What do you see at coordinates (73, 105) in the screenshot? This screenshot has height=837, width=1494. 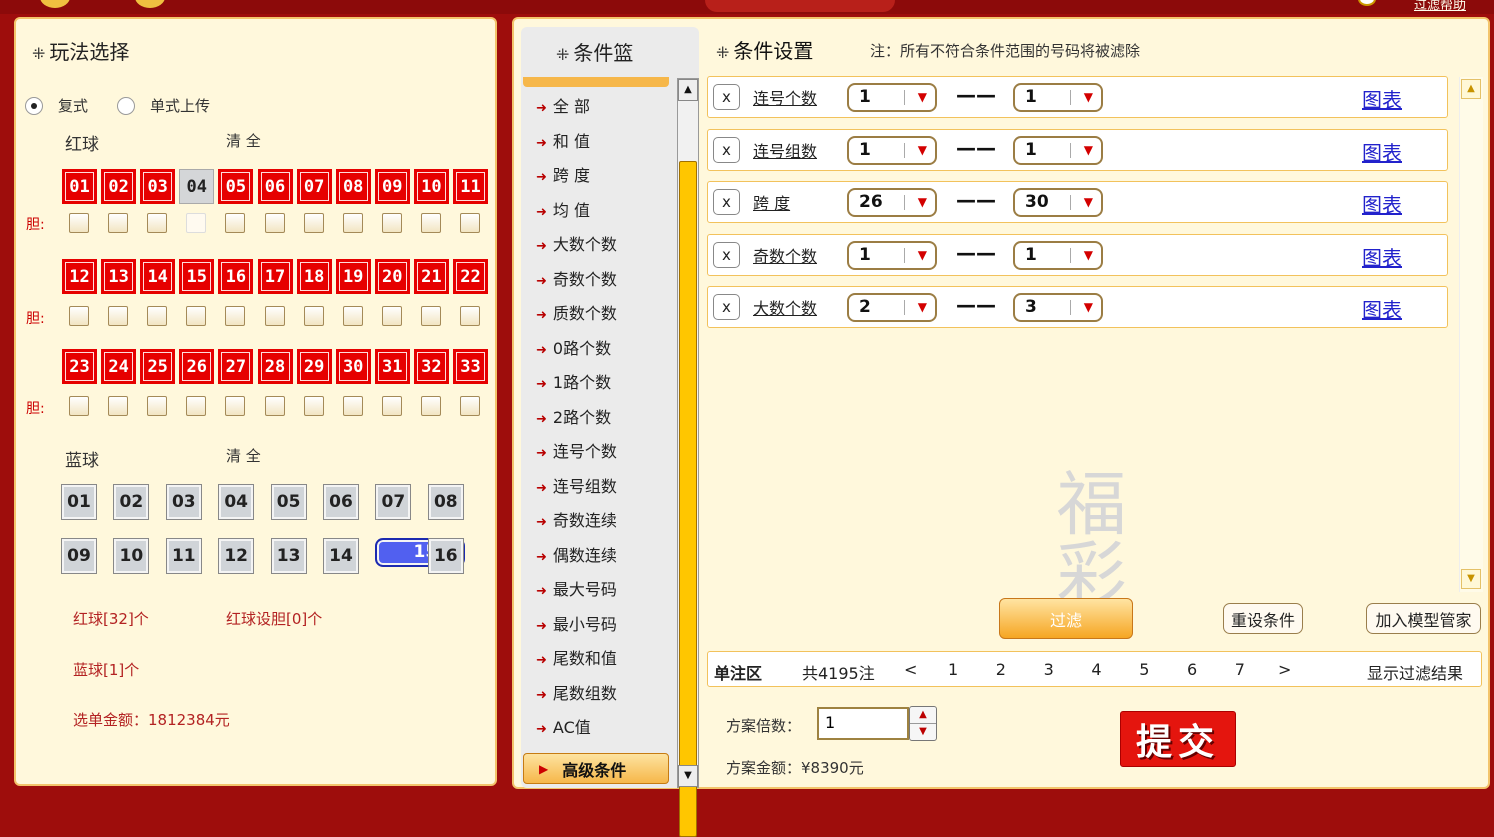 I see `mode-label-compound: 复式` at bounding box center [73, 105].